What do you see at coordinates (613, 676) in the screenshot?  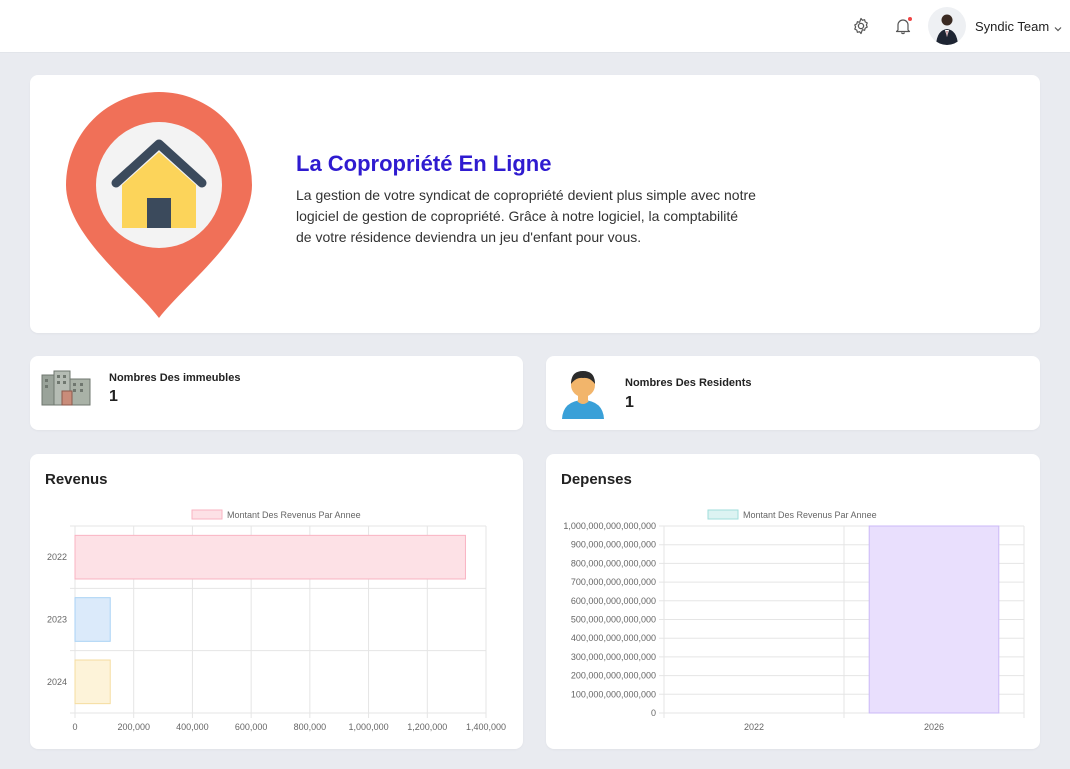 I see `y-tick-label: 200,000,000,000,000` at bounding box center [613, 676].